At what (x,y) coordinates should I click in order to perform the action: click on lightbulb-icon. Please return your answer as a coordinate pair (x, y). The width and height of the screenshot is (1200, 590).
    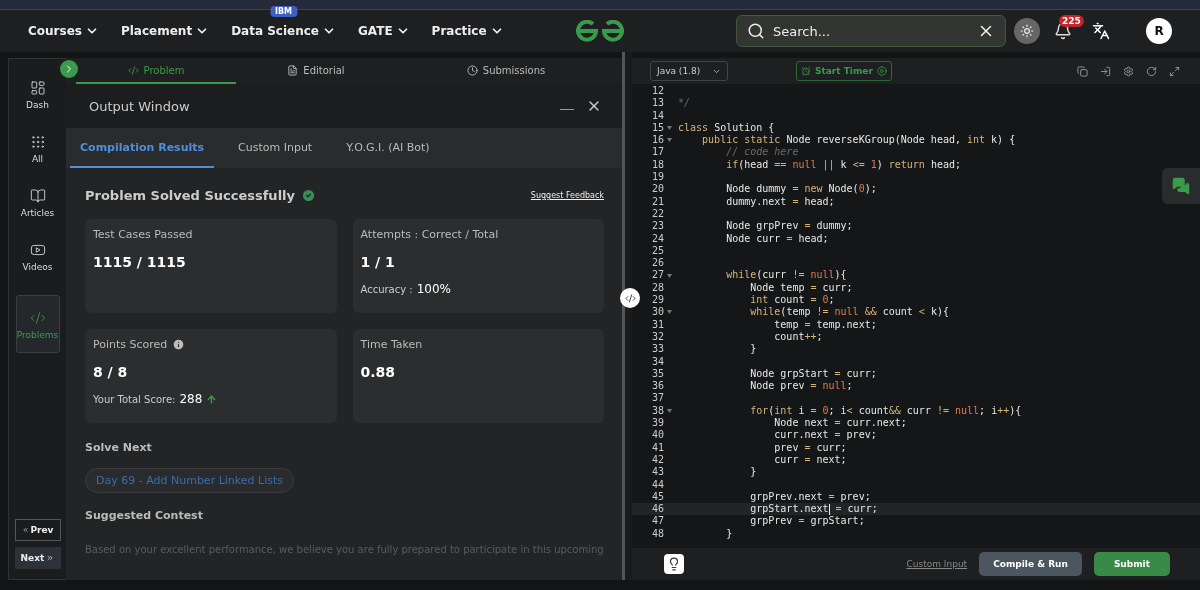
    Looking at the image, I should click on (674, 564).